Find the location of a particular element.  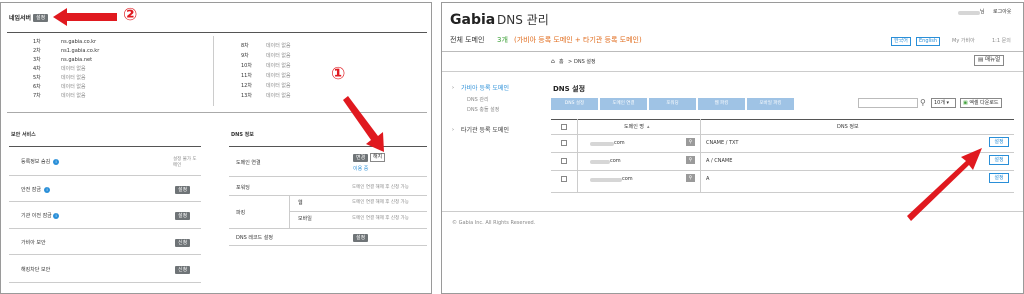

annotation-number-1: ① is located at coordinates (338, 74).